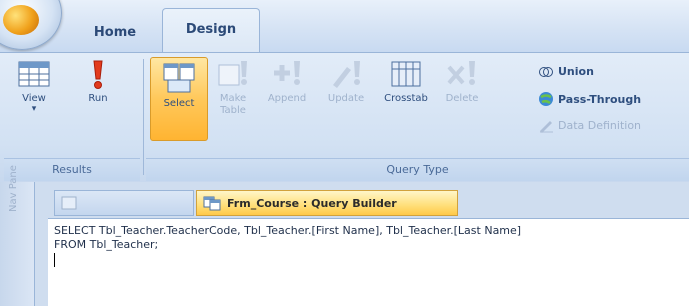  I want to click on delete-button: Delete, so click(462, 98).